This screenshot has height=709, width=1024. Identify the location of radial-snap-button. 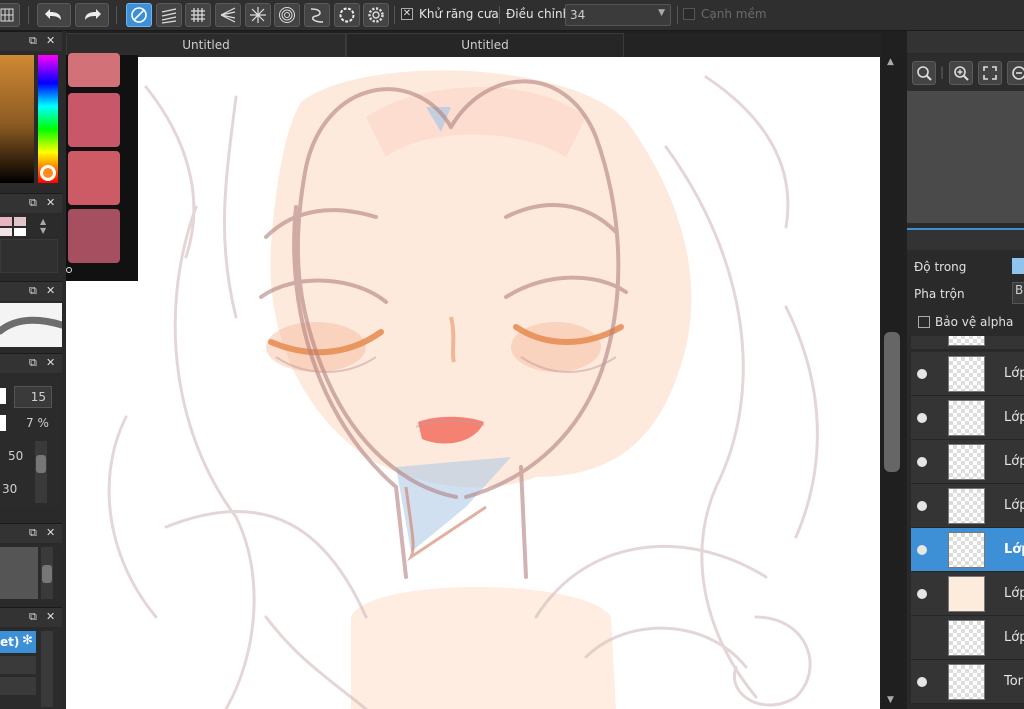
(258, 15).